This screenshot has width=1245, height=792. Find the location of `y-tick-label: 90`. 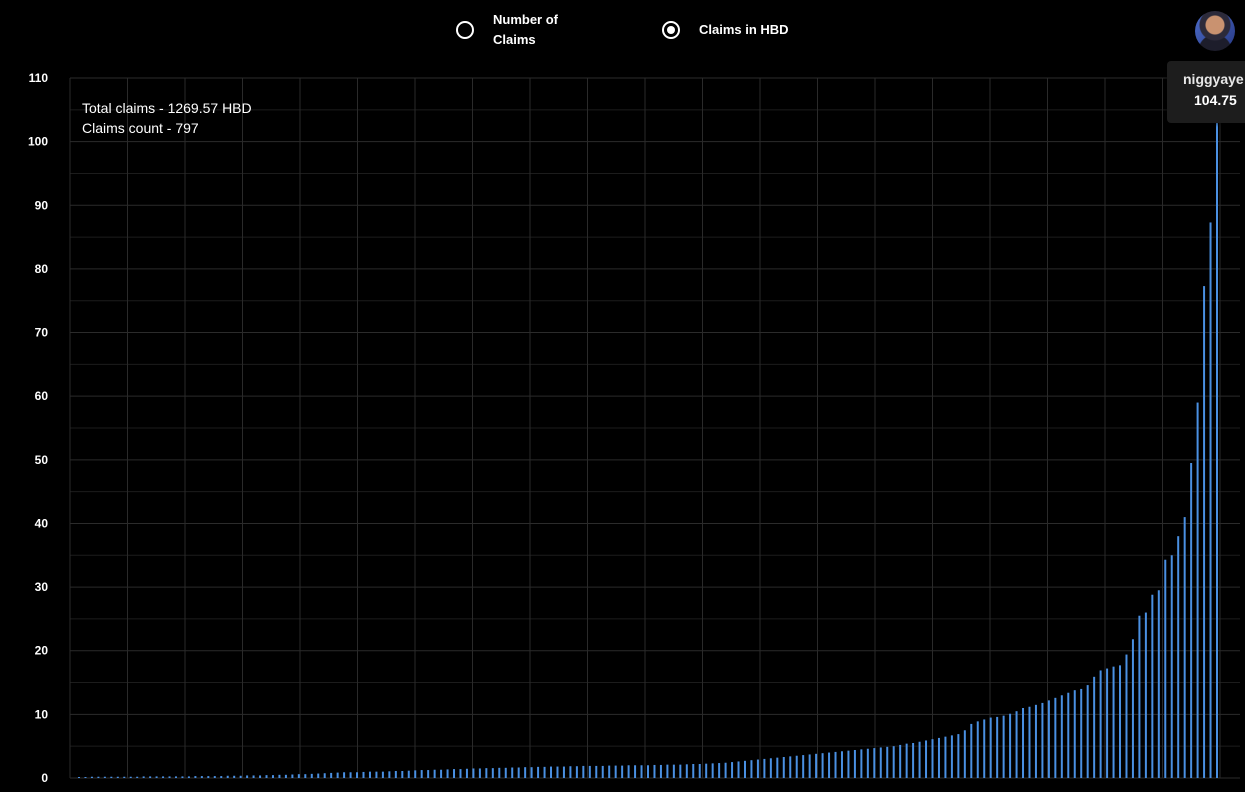

y-tick-label: 90 is located at coordinates (42, 205).